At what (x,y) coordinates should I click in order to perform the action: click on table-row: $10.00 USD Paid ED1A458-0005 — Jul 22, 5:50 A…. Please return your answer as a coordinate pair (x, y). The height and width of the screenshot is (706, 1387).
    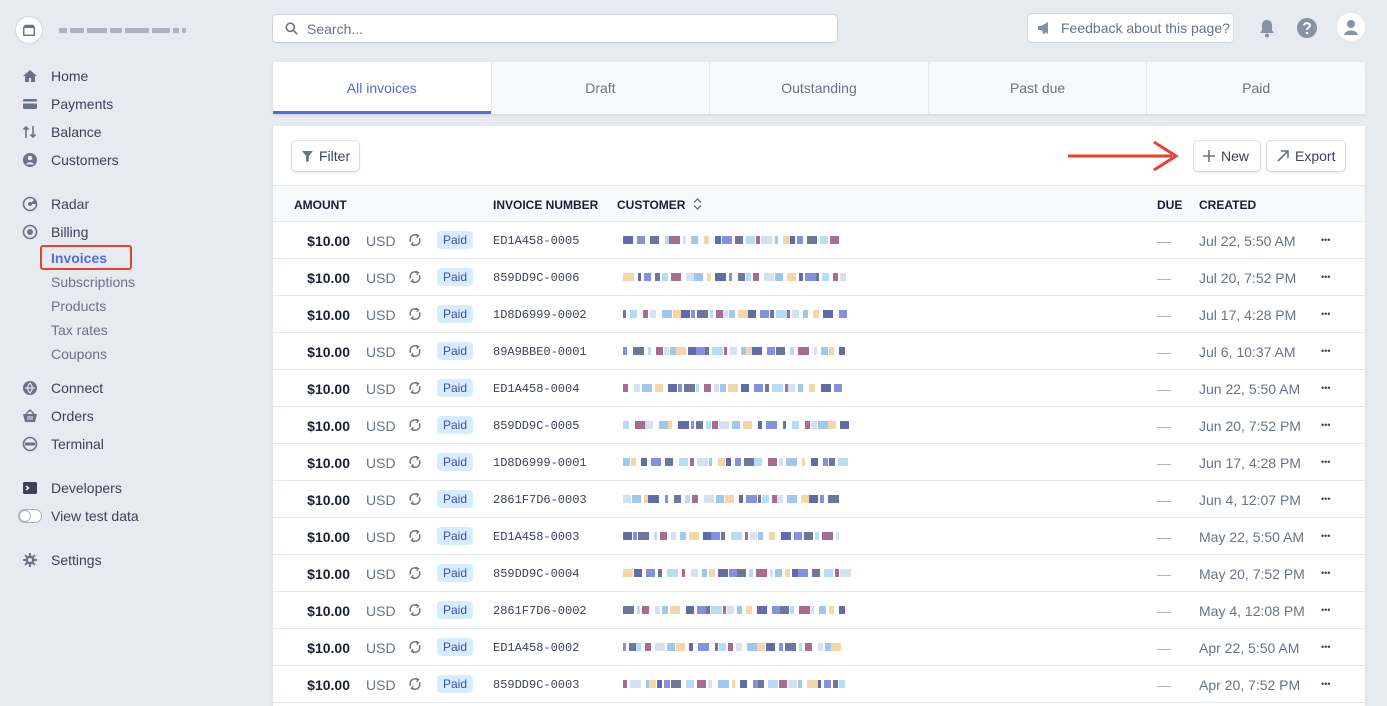
    Looking at the image, I should click on (819, 240).